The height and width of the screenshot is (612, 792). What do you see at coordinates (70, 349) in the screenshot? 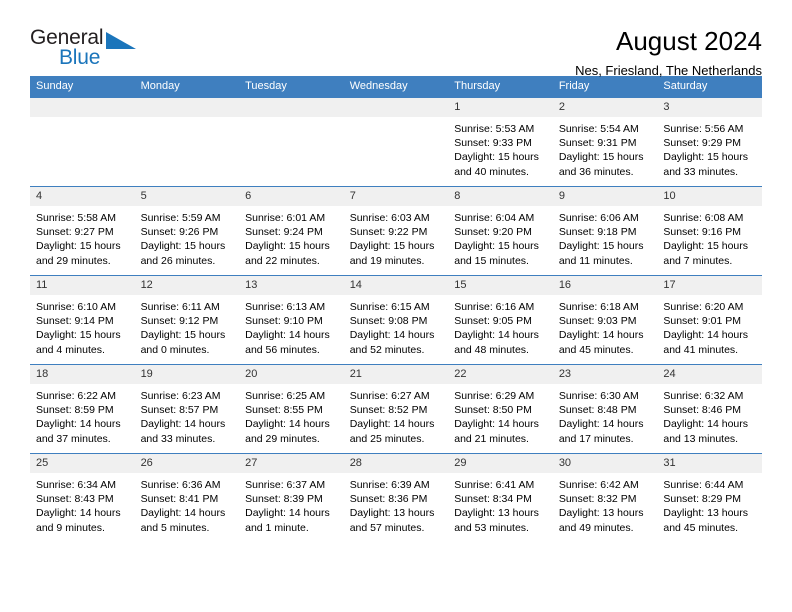
I see `daylight-text-line2: and 4 minutes.` at bounding box center [70, 349].